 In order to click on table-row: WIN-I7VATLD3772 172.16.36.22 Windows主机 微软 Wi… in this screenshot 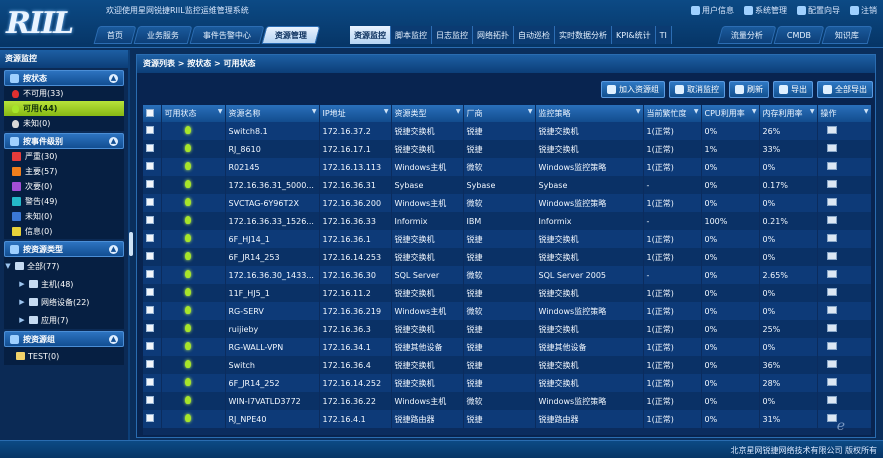, I will do `click(507, 401)`.